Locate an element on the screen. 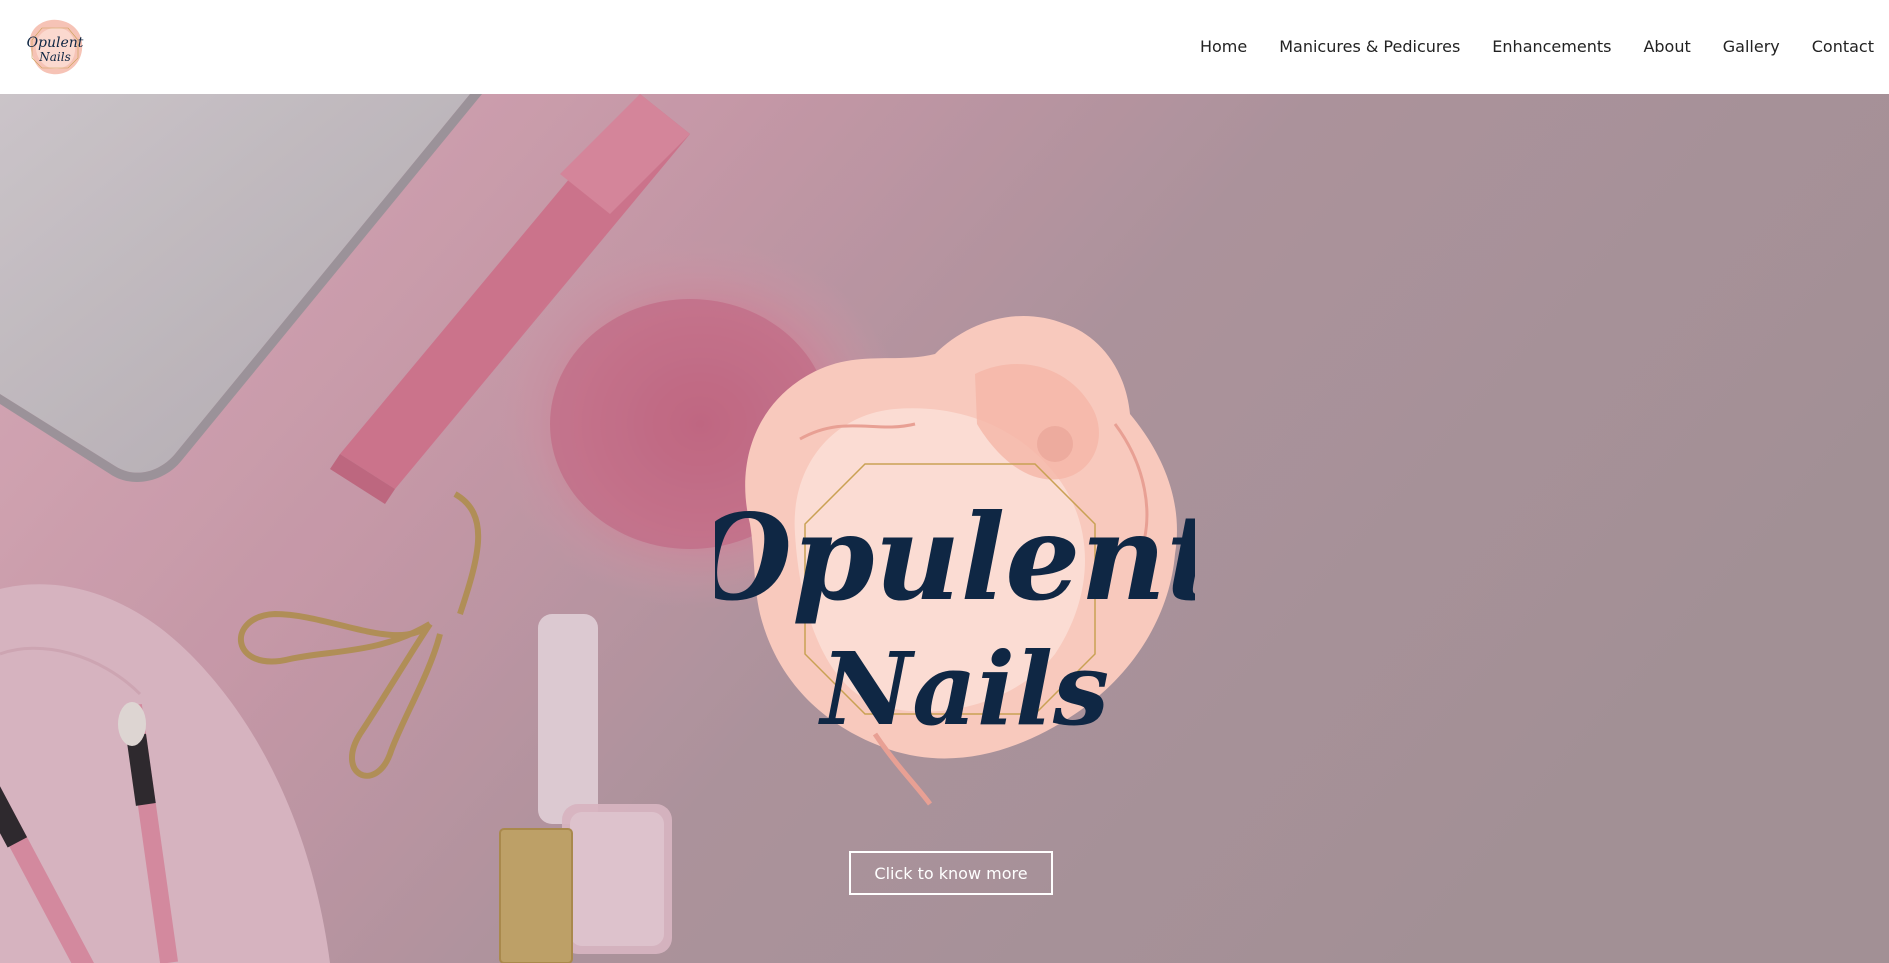 This screenshot has height=963, width=1889. logo-title-line2: Nails is located at coordinates (963, 689).